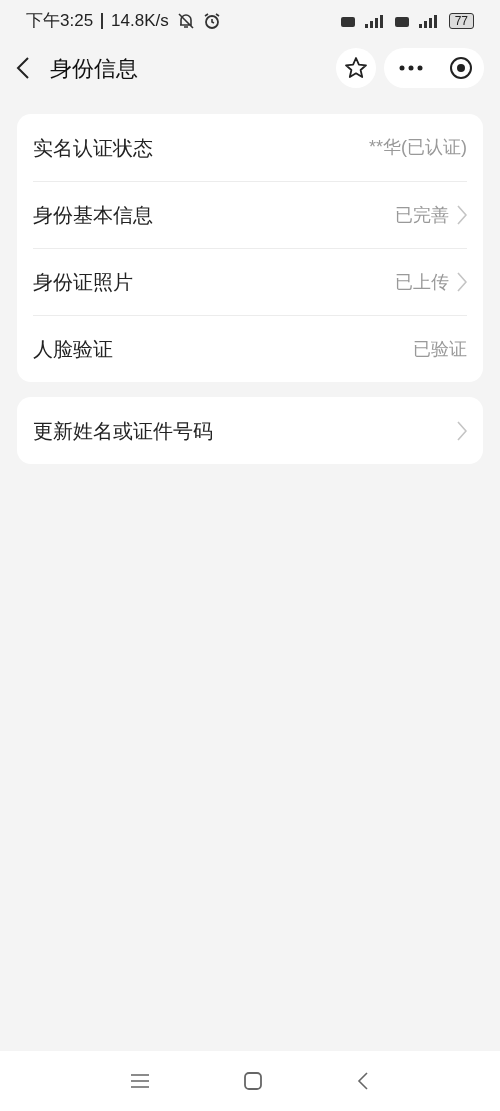 This screenshot has width=500, height=1111. I want to click on settings-row: 更新姓名或证件号码, so click(250, 430).